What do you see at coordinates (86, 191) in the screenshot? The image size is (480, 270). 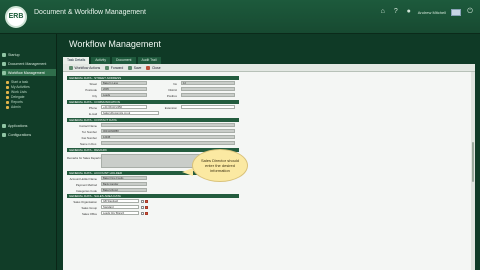 I see `categories-code-label: Categories Code` at bounding box center [86, 191].